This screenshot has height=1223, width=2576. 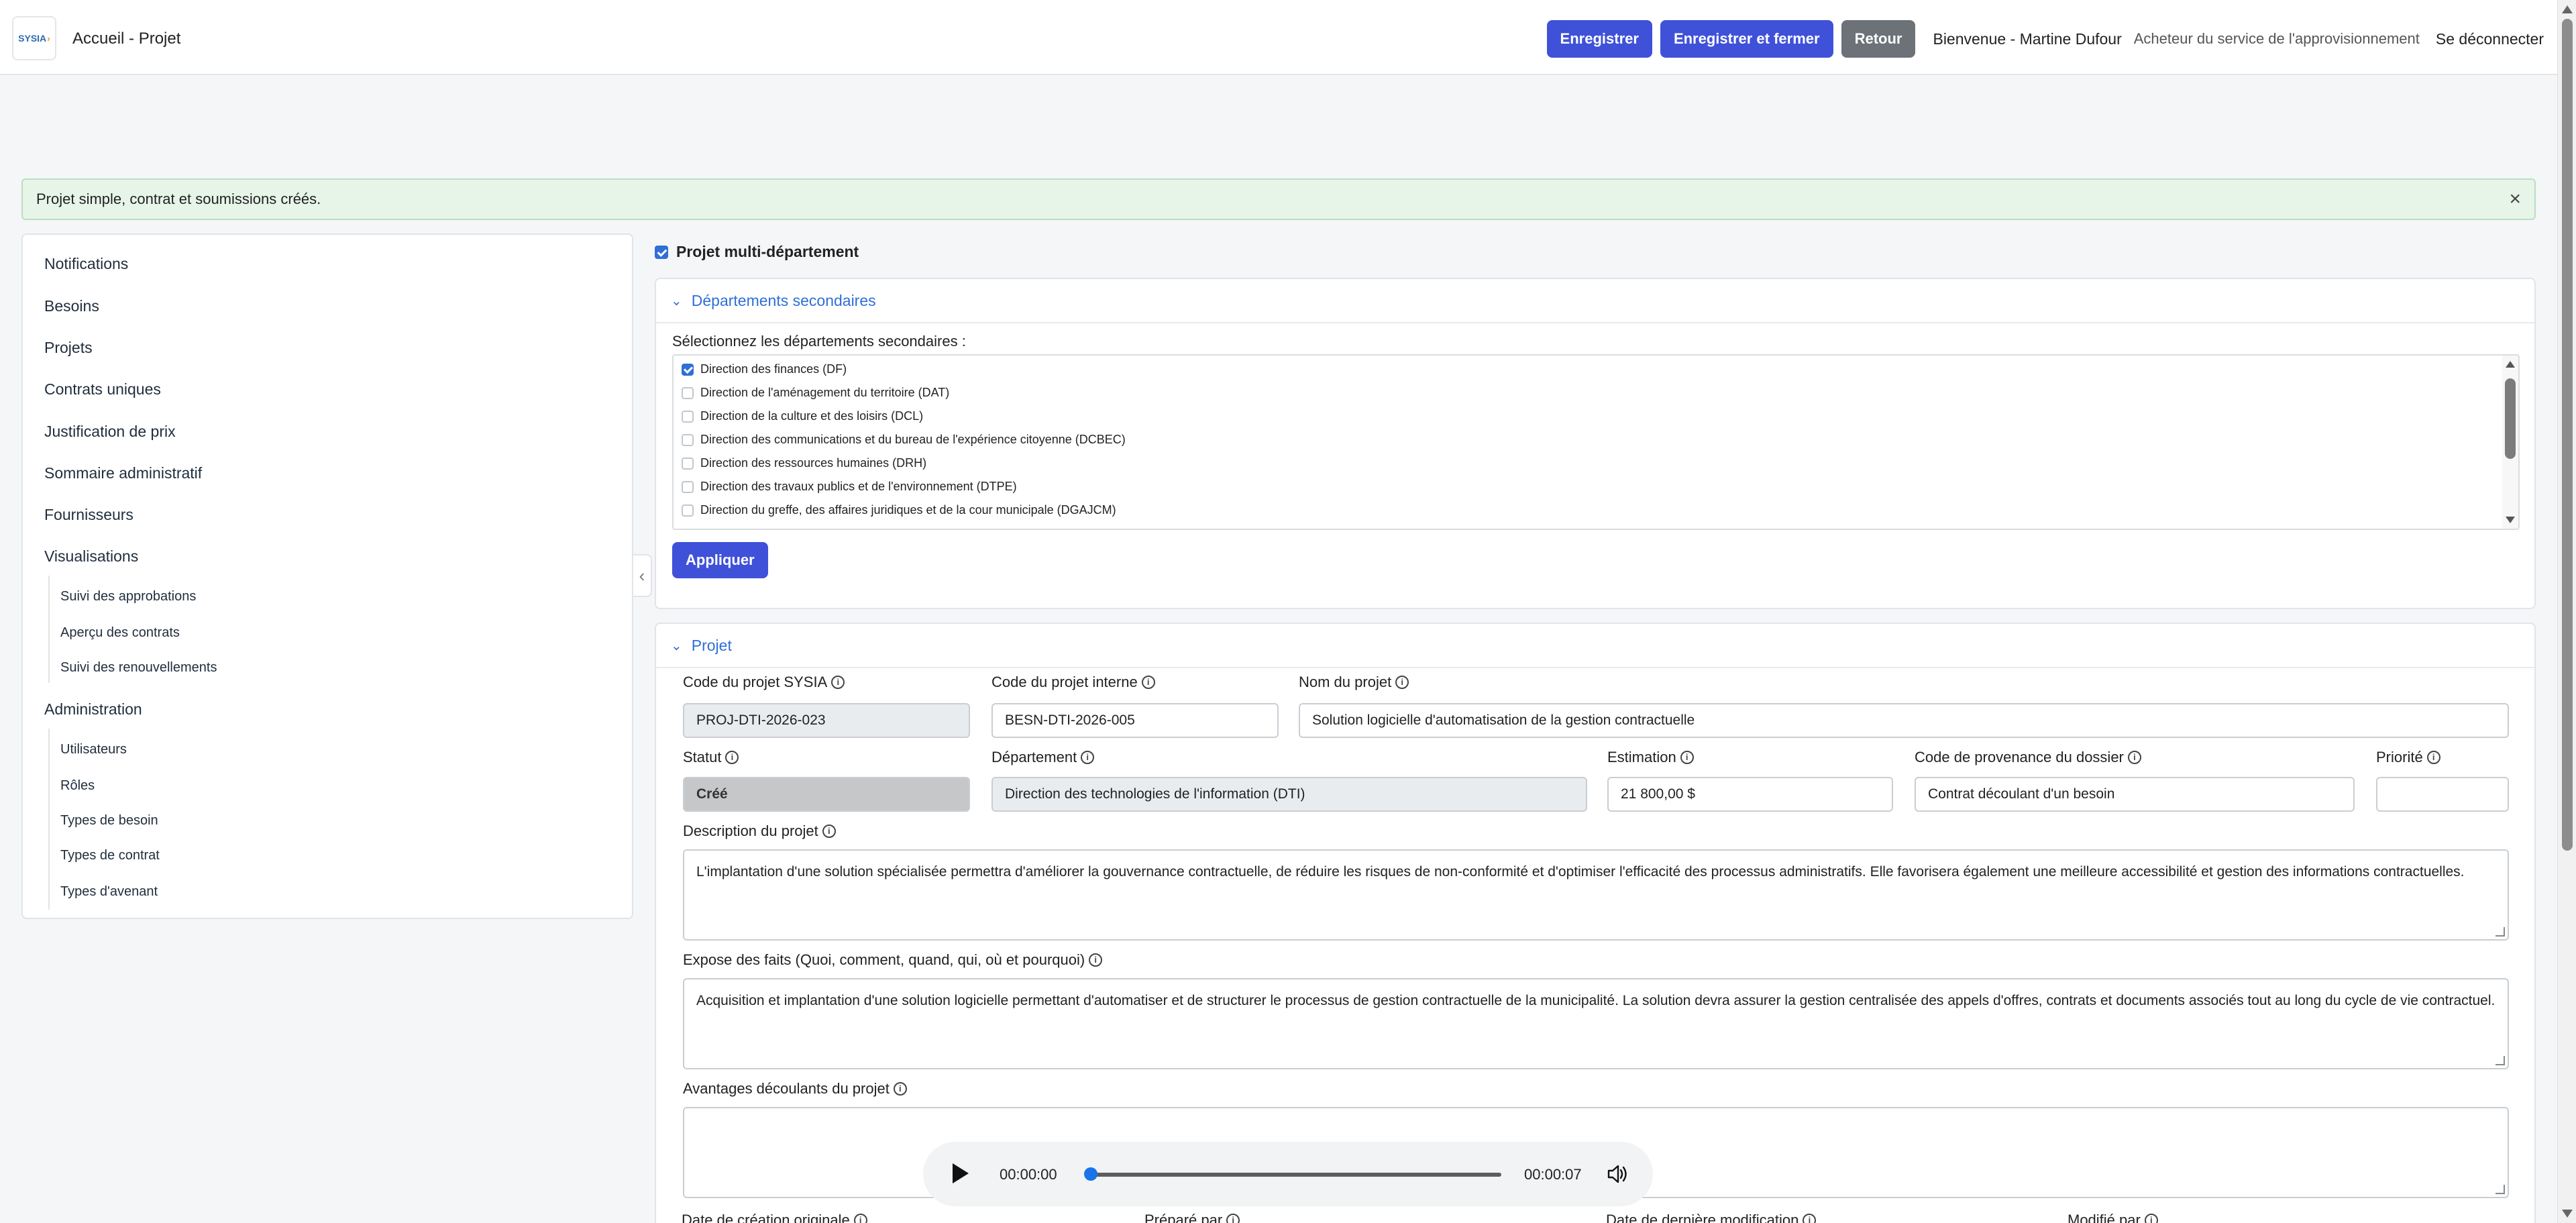 I want to click on apply-button: Appliquer, so click(x=720, y=560).